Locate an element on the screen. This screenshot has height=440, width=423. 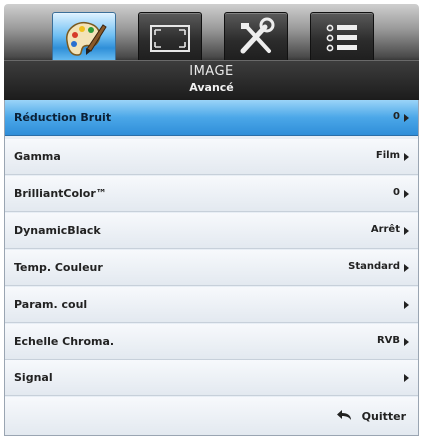
menu-item-value: Standard is located at coordinates (374, 266).